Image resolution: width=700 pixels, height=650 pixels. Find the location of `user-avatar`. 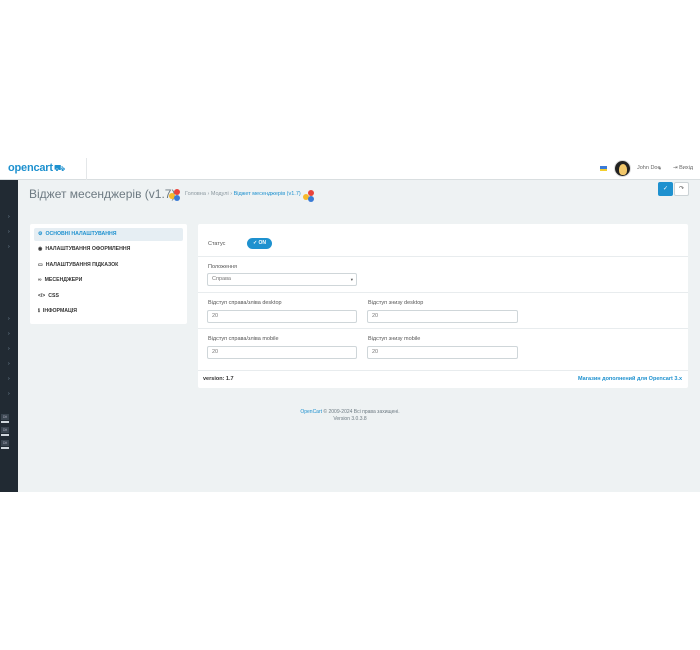

user-avatar is located at coordinates (622, 168).